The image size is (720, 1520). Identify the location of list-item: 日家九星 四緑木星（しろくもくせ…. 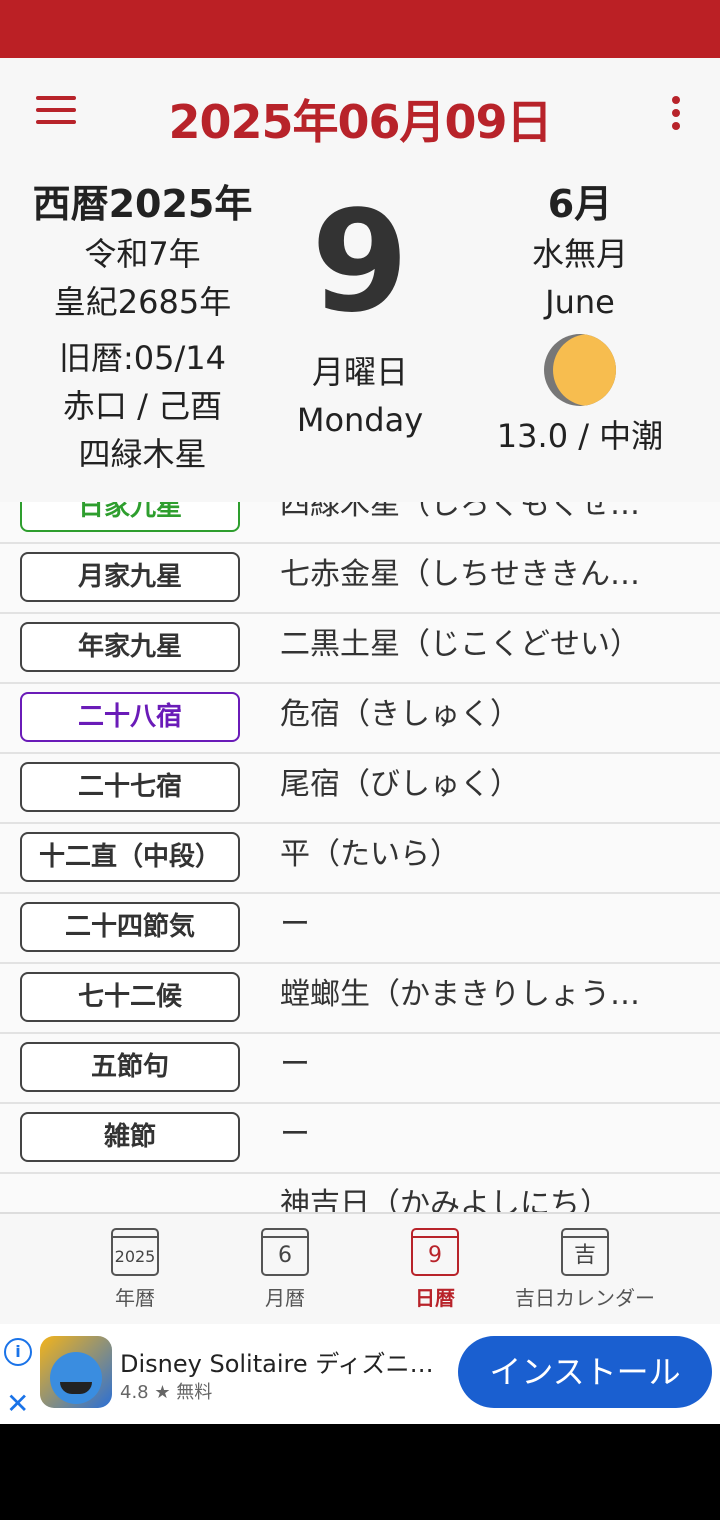
(360, 523).